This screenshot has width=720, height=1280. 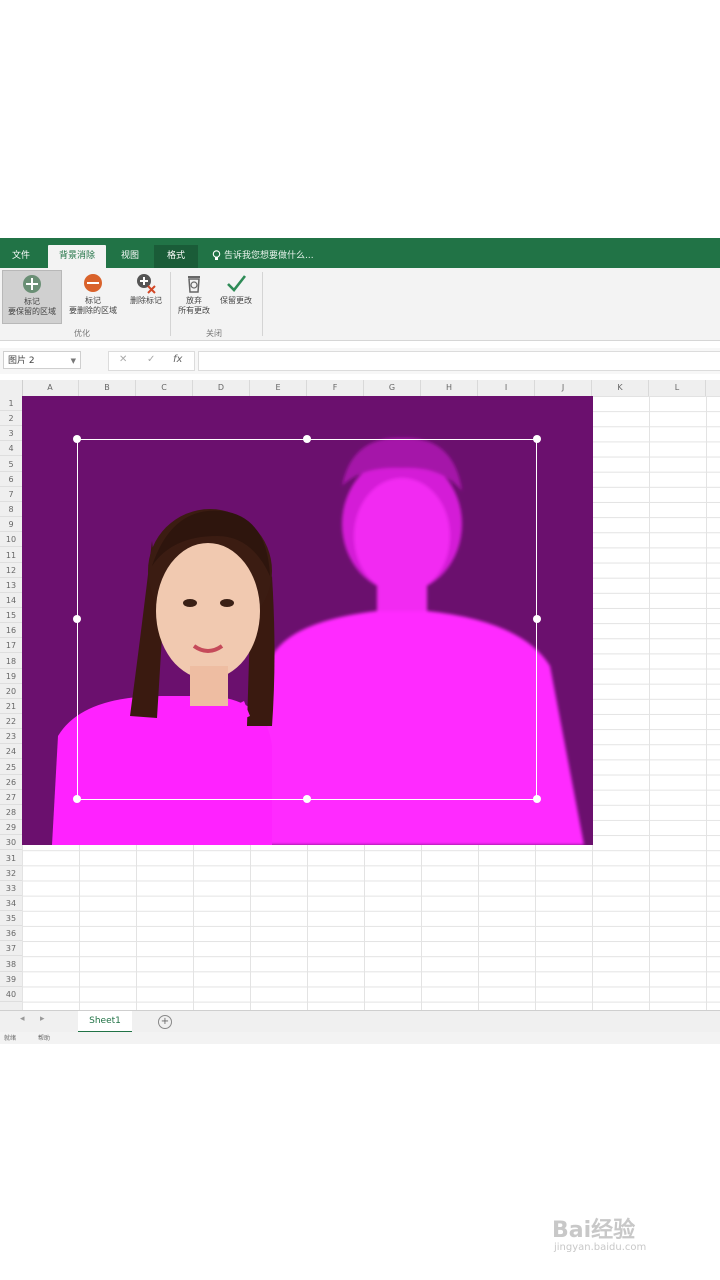 I want to click on row-header-cell: 24, so click(x=11, y=752).